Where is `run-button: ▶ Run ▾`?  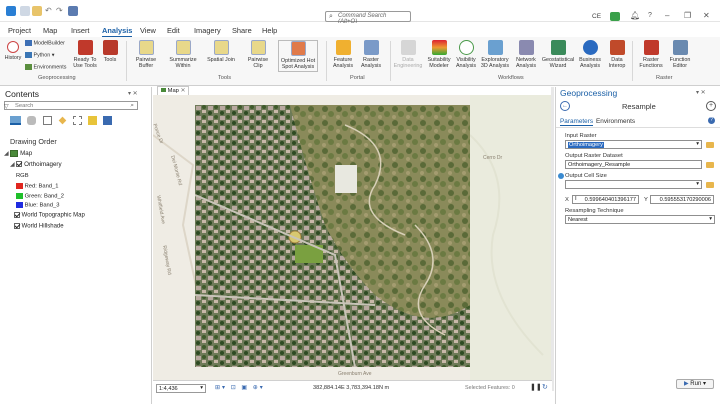 run-button: ▶ Run ▾ is located at coordinates (695, 384).